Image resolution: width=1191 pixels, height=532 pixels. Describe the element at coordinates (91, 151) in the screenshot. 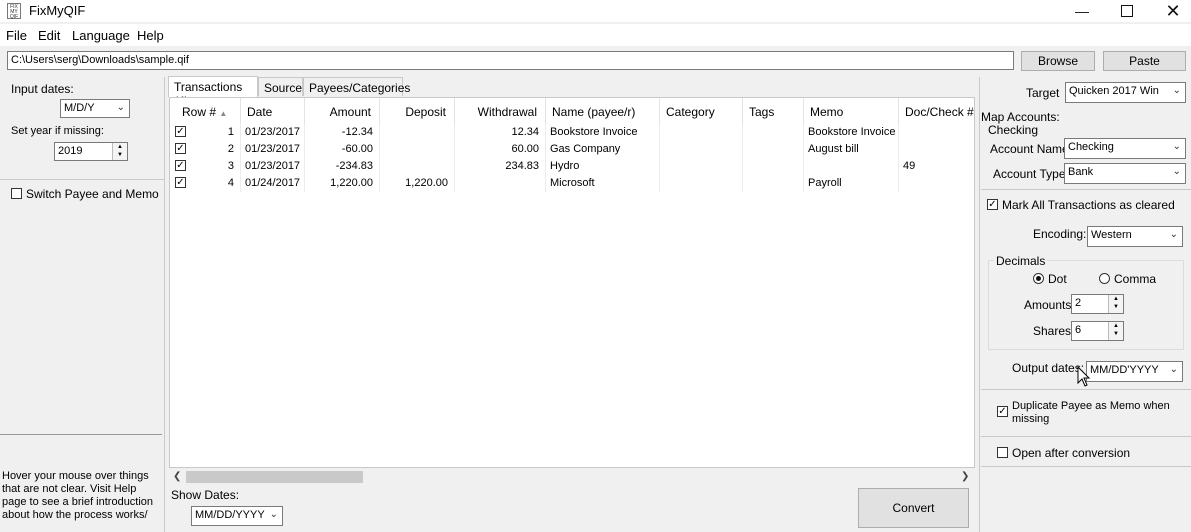

I see `set-year-stepper: 2019 ▲ ▼` at that location.